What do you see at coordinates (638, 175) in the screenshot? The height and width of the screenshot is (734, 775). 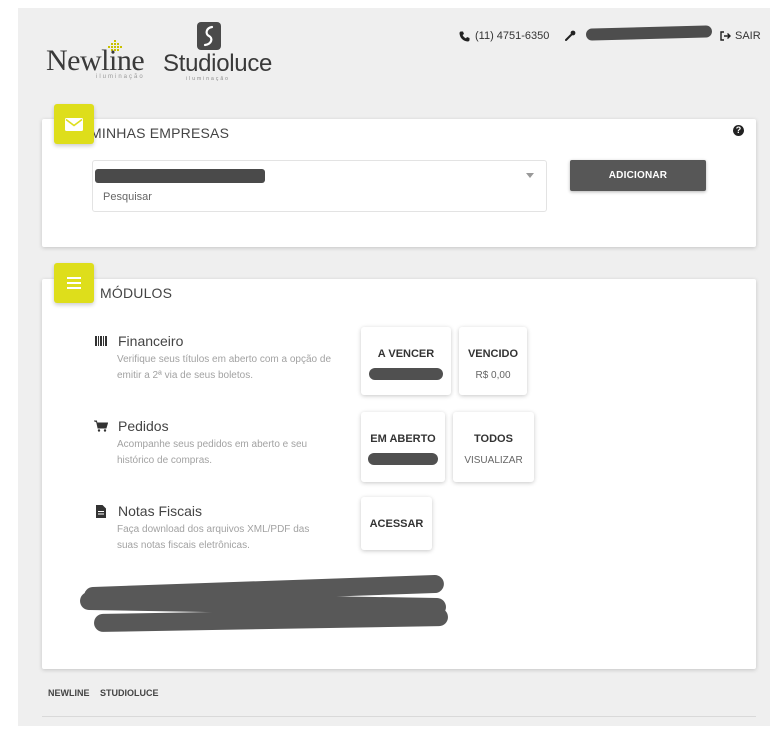 I see `add-company-button: ADICIONAR` at bounding box center [638, 175].